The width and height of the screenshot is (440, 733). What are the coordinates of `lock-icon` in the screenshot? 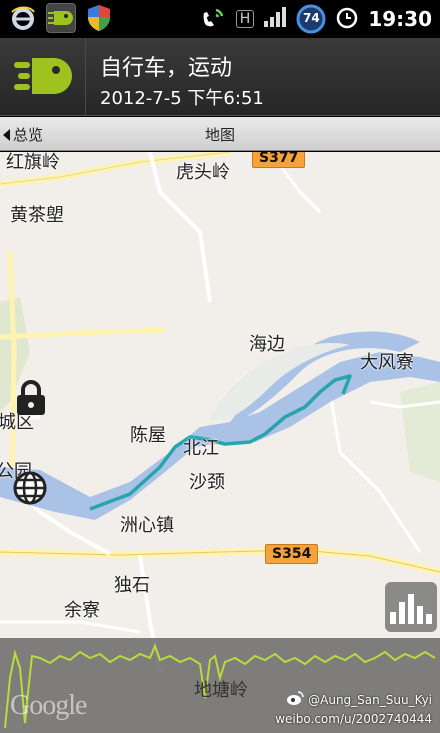 It's located at (31, 398).